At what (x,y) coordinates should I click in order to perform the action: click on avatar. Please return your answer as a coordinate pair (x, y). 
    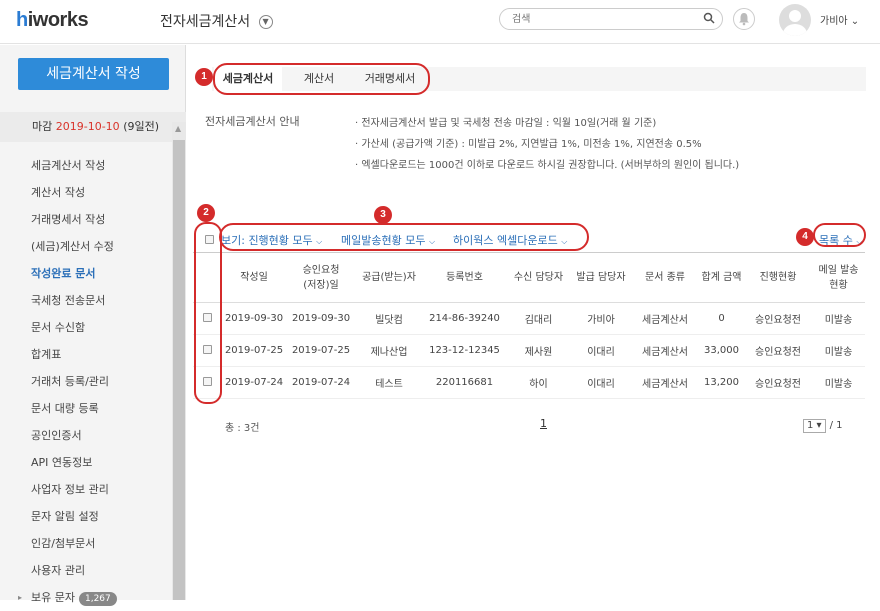
    Looking at the image, I should click on (795, 20).